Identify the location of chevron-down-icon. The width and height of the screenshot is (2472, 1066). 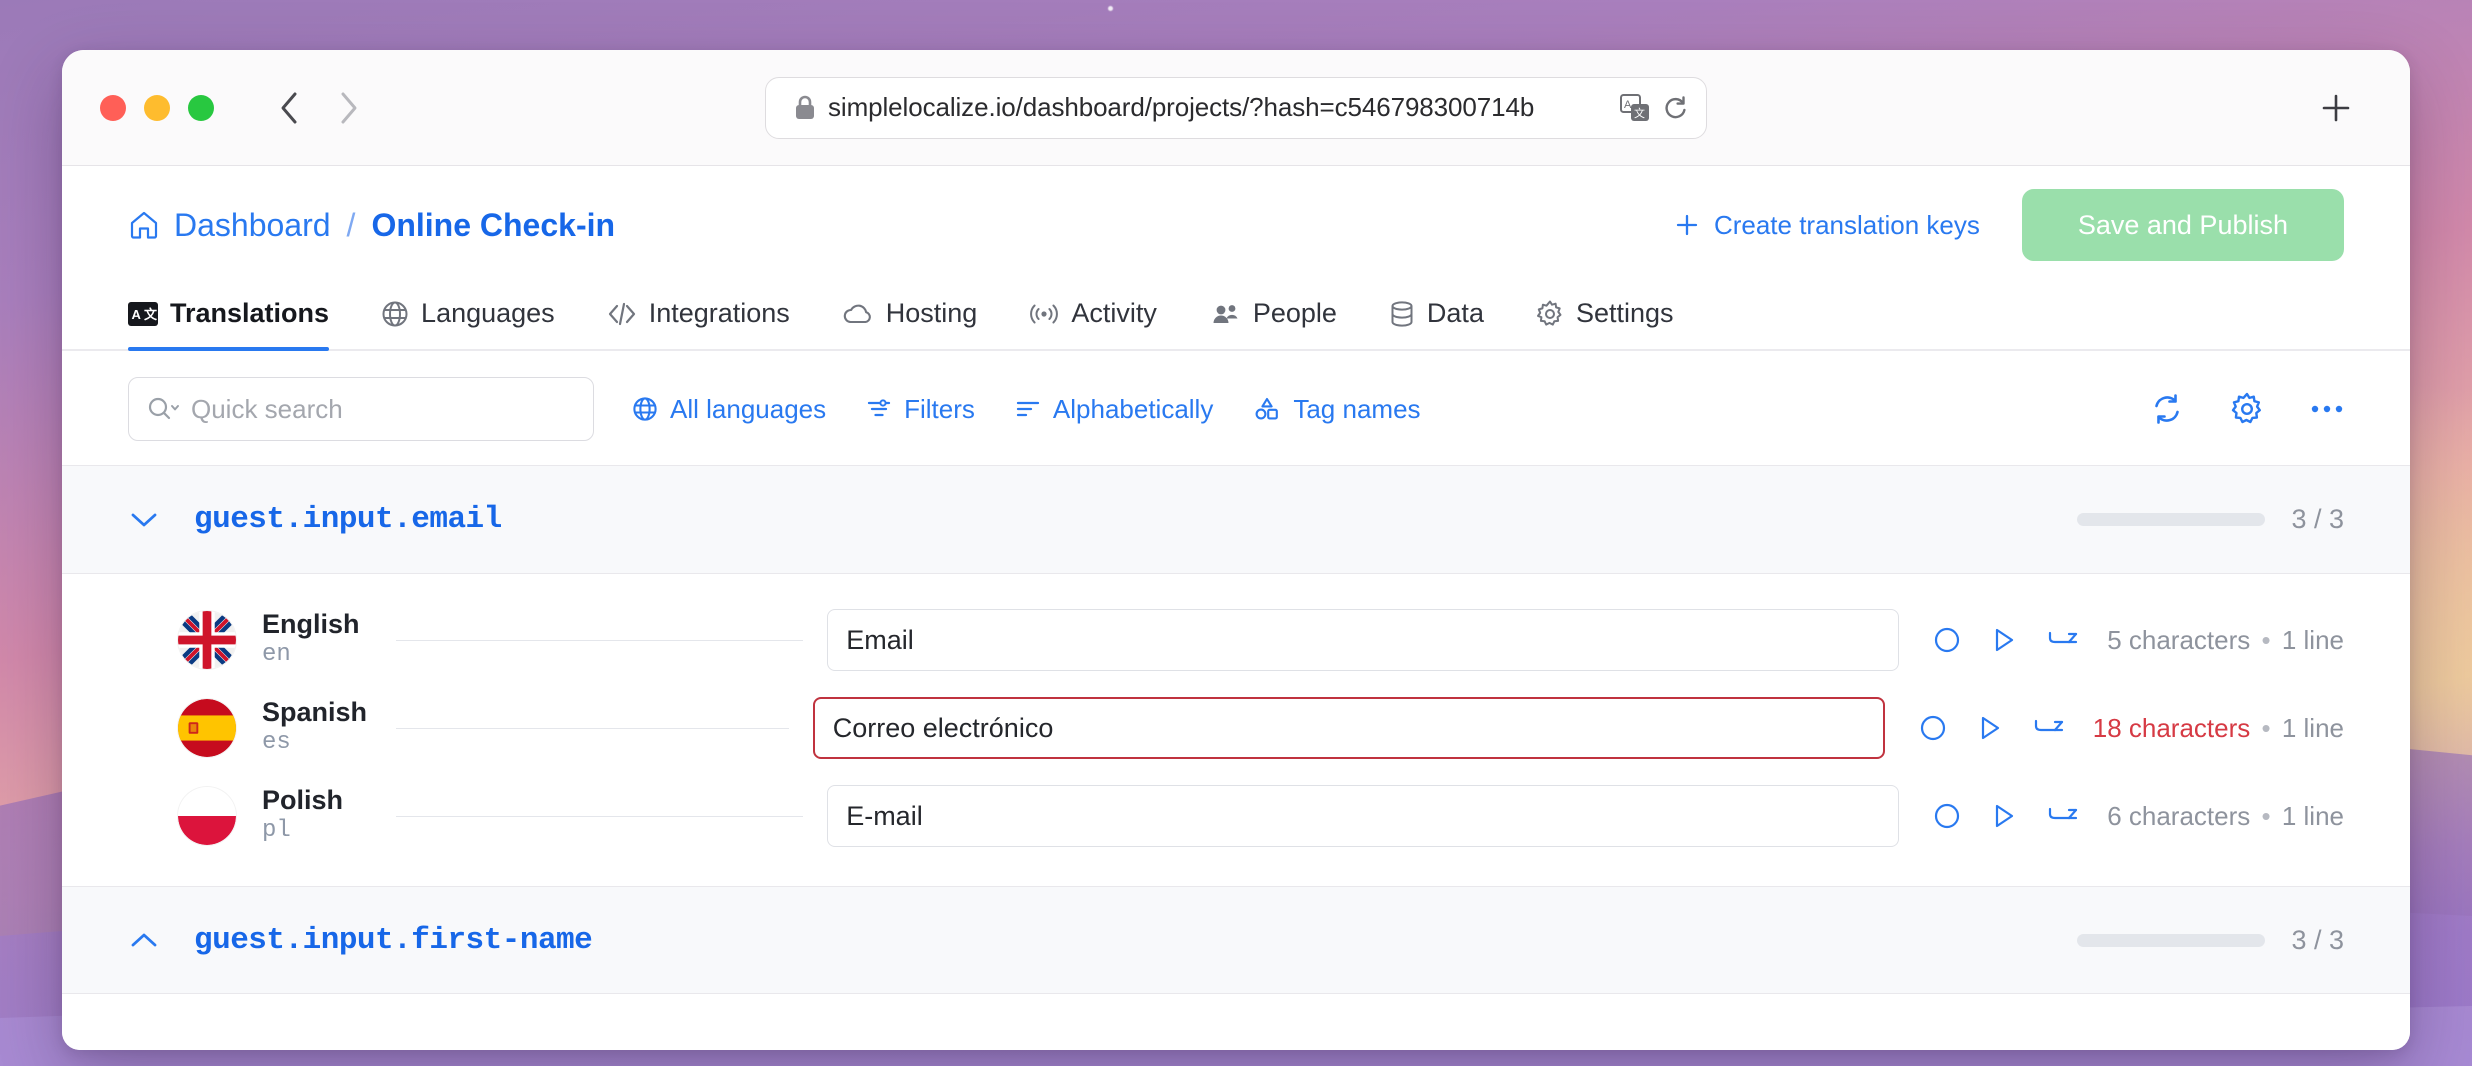
(144, 520).